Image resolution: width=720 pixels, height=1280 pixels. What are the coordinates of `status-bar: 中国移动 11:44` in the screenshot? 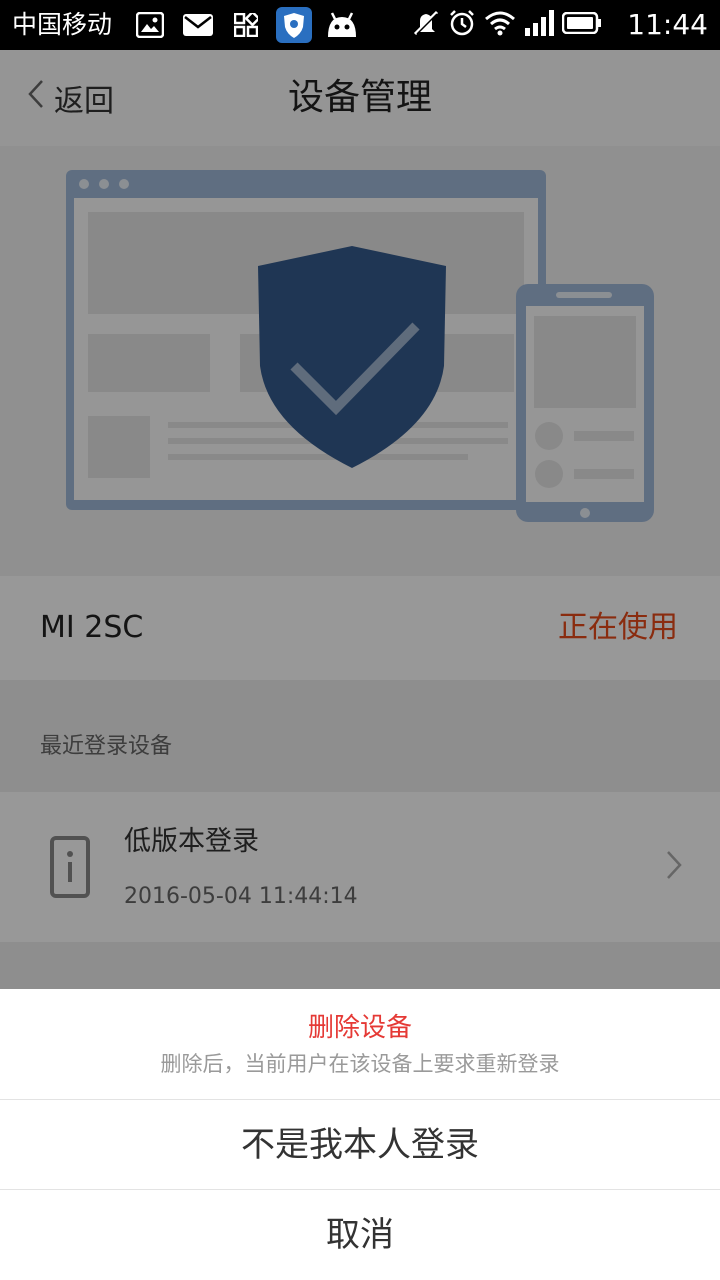 It's located at (360, 25).